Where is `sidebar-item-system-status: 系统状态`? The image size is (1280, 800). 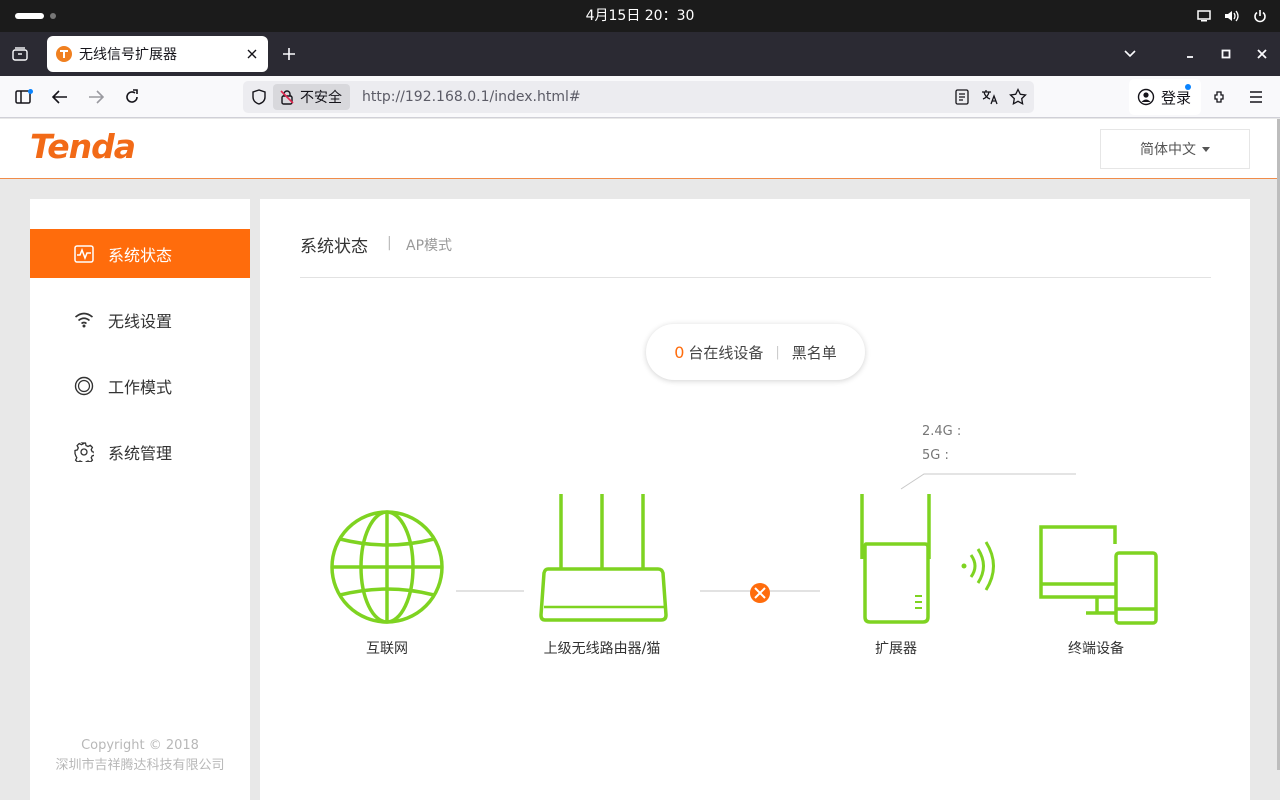
sidebar-item-system-status: 系统状态 is located at coordinates (140, 253).